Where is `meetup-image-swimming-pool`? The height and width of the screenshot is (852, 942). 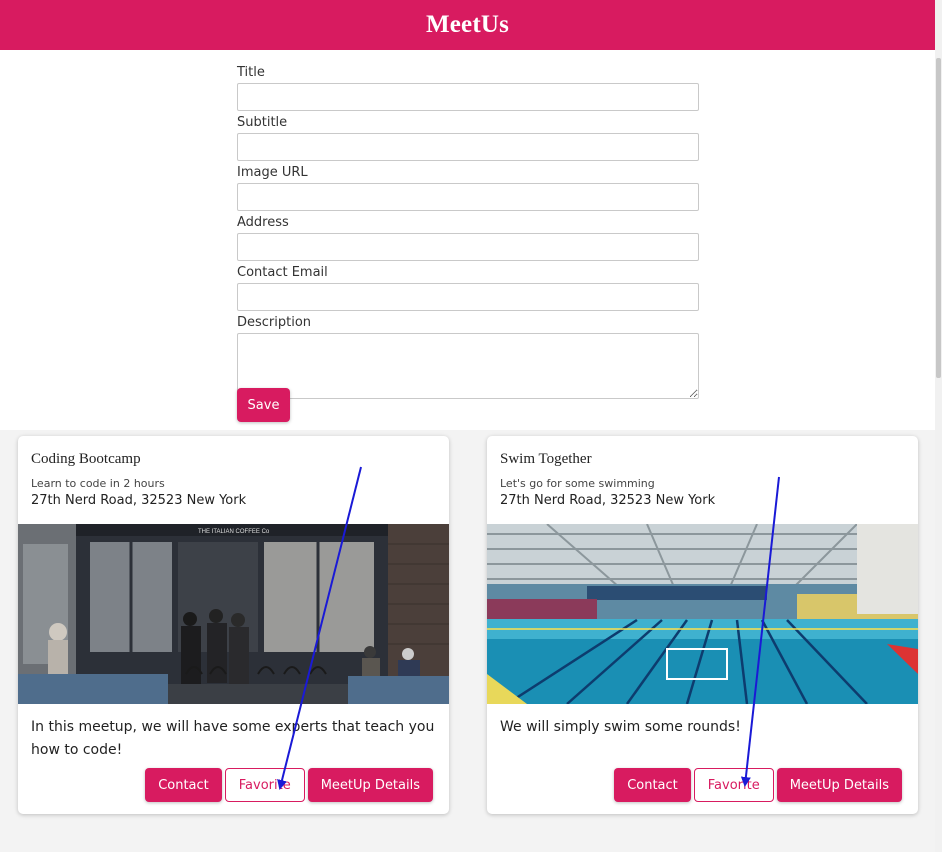 meetup-image-swimming-pool is located at coordinates (702, 614).